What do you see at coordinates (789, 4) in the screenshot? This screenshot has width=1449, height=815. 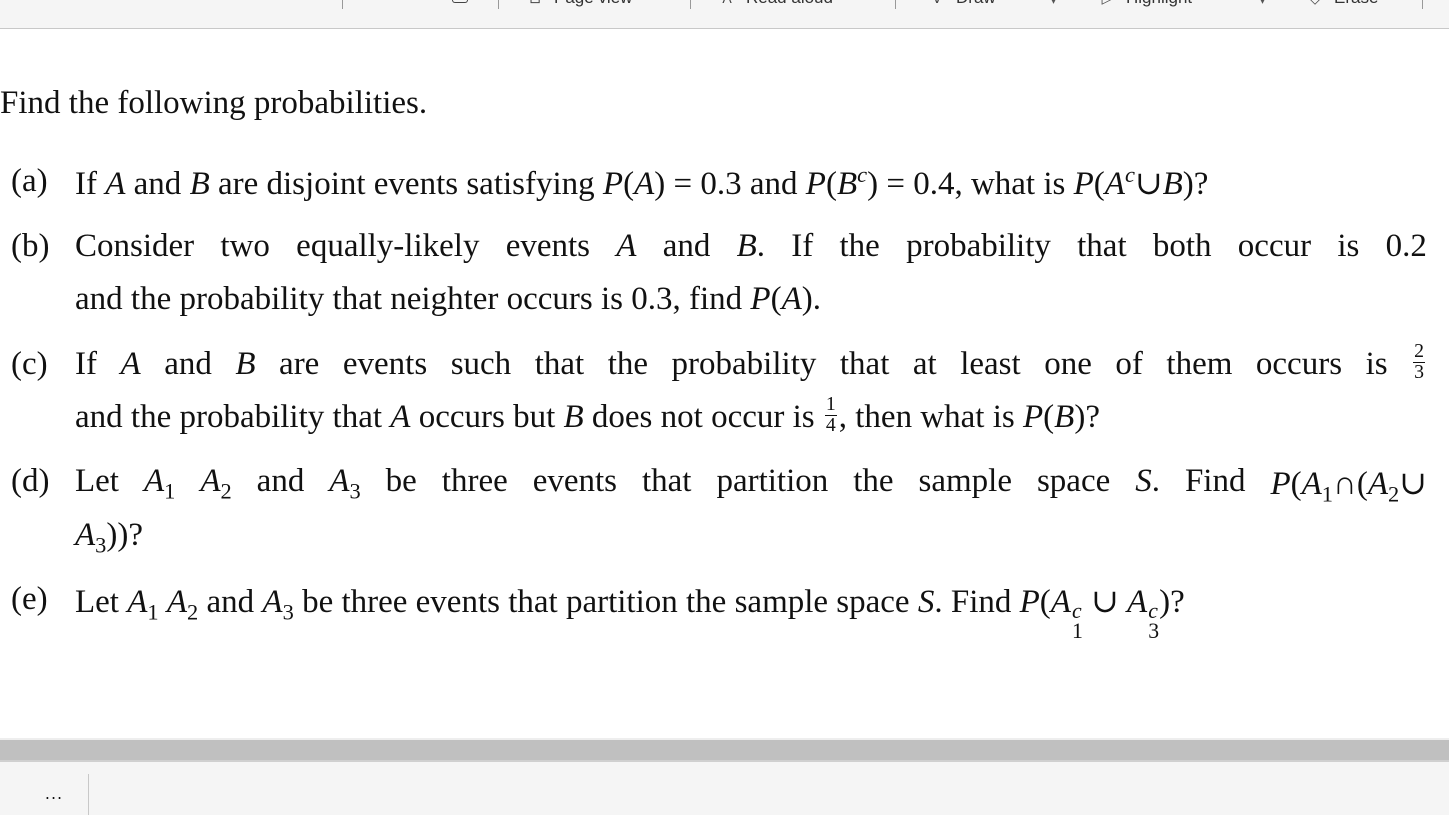 I see `read-aloud-label: Read aloud` at bounding box center [789, 4].